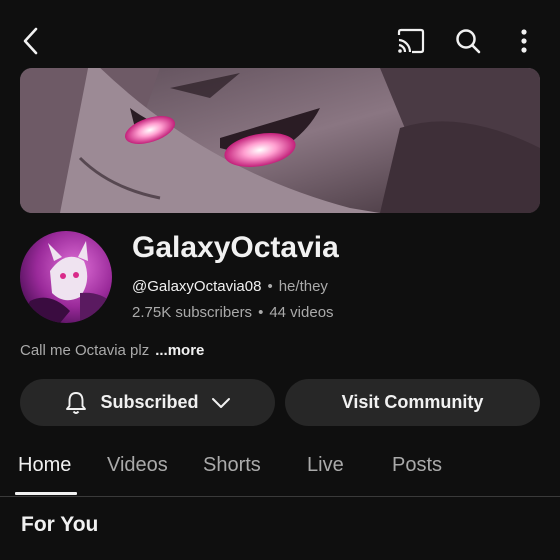 This screenshot has height=560, width=560. I want to click on channel-name: GalaxyOctavia, so click(235, 247).